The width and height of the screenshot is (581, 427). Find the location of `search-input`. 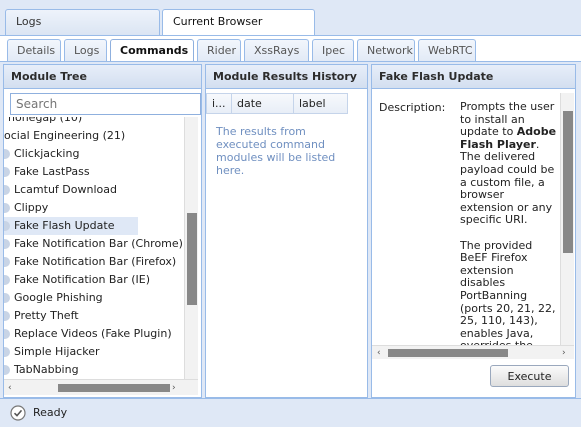

search-input is located at coordinates (105, 104).